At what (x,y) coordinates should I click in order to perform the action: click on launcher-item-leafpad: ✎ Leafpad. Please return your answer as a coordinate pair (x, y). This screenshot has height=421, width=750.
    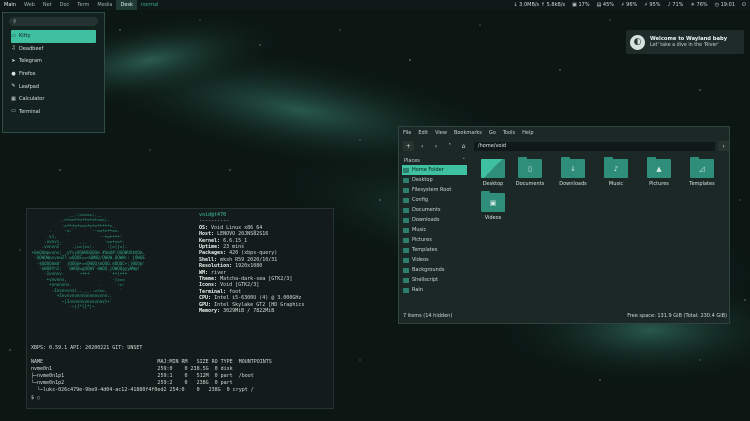
    Looking at the image, I should click on (53, 86).